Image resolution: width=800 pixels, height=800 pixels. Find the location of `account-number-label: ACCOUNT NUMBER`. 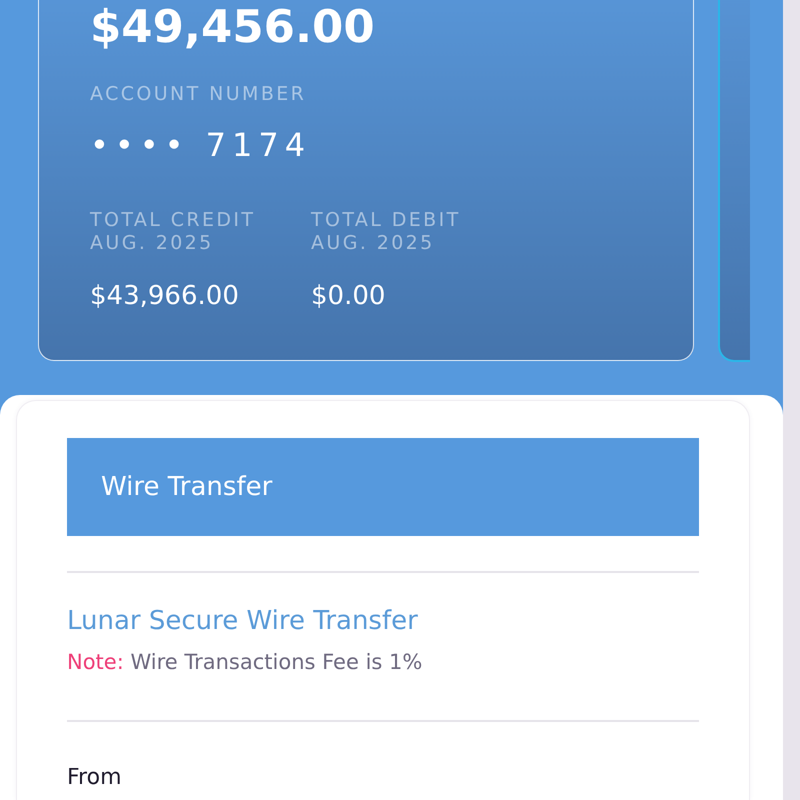

account-number-label: ACCOUNT NUMBER is located at coordinates (198, 94).